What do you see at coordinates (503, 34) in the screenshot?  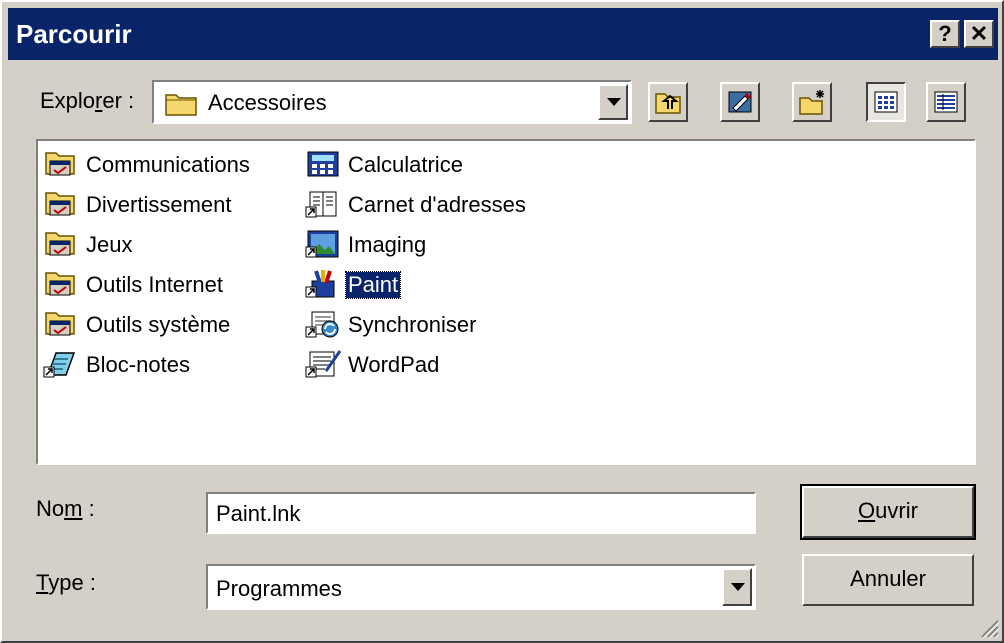 I see `title-bar: Parcourir ? ✕` at bounding box center [503, 34].